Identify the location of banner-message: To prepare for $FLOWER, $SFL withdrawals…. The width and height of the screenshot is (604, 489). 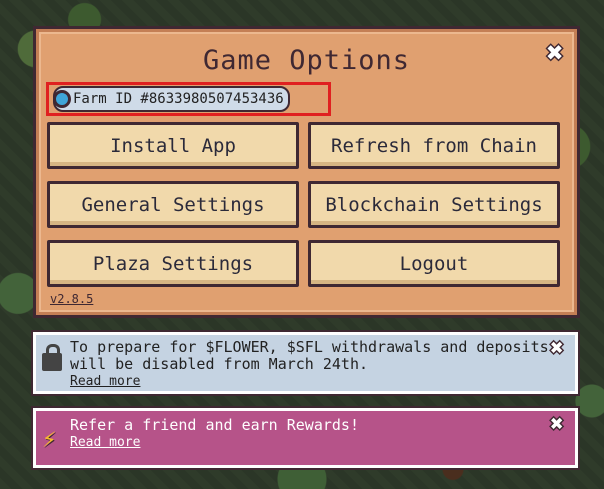
(322, 364).